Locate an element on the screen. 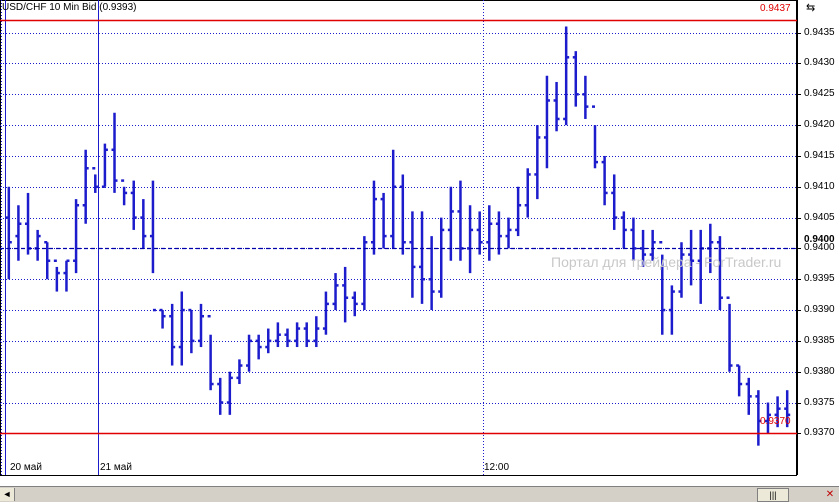 This screenshot has height=502, width=839. watermark-text: Портал для трейдера - ForTrader.ru is located at coordinates (666, 262).